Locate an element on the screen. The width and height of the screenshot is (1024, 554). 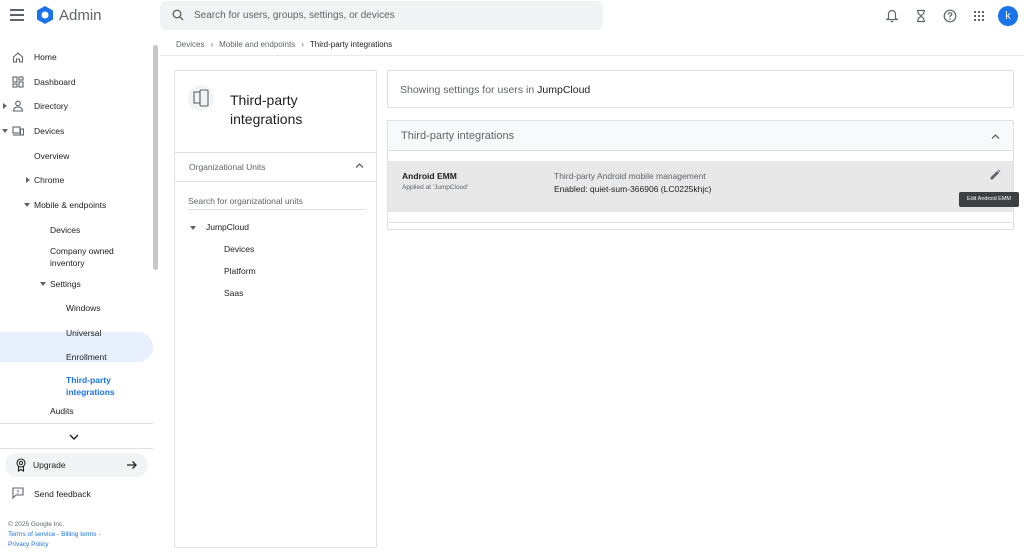
sidebar-item-label: Audits is located at coordinates (62, 411).